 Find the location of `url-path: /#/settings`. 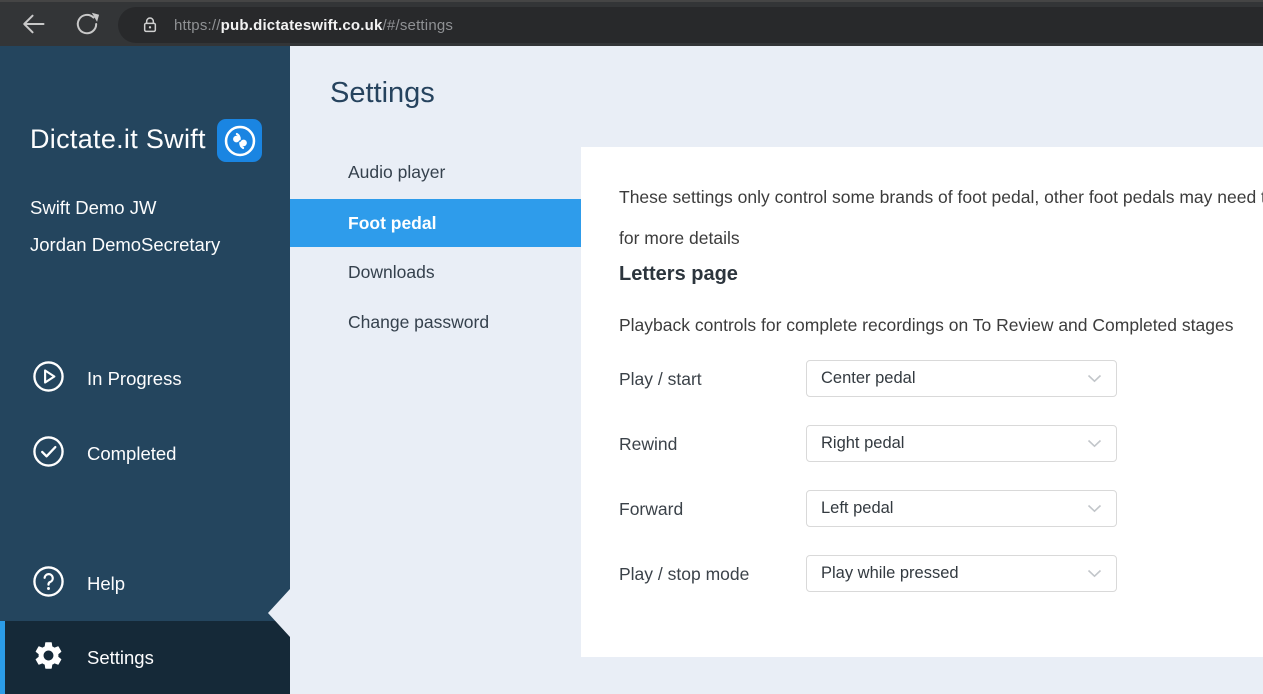

url-path: /#/settings is located at coordinates (418, 25).